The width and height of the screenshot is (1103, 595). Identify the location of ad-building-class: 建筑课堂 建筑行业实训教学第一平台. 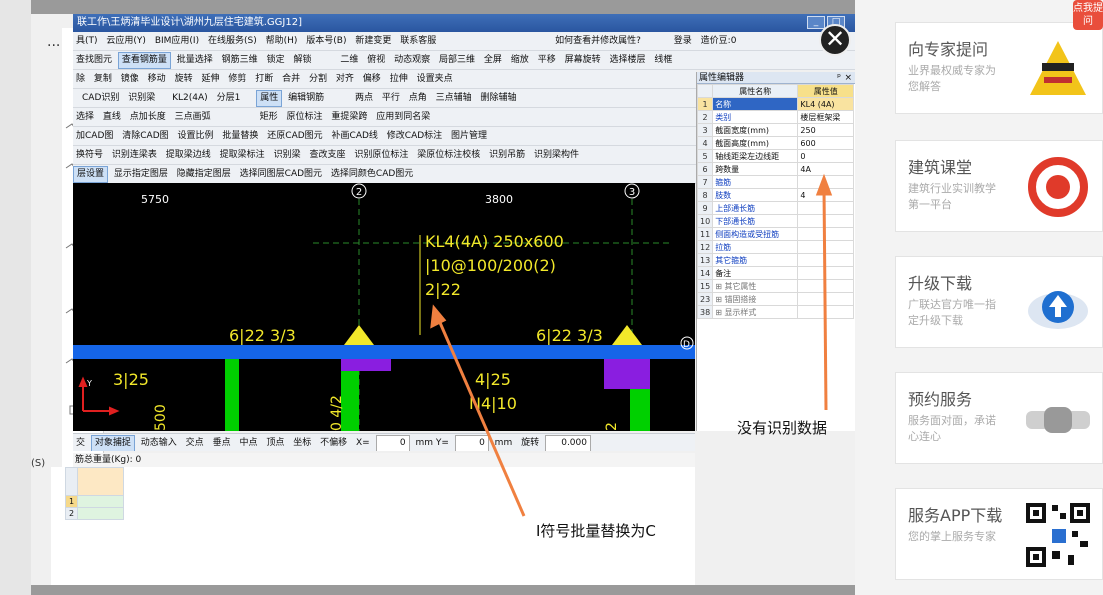
(999, 186).